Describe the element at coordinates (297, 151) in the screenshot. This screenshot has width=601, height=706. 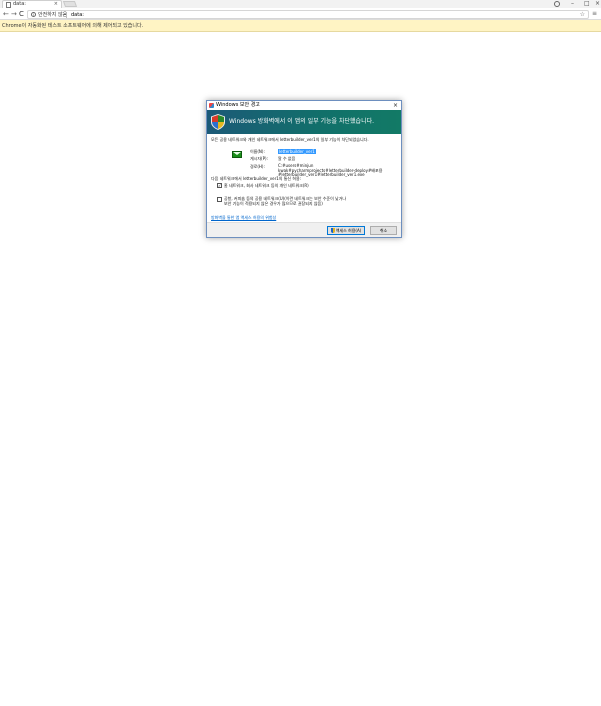
I see `name-value: letterbuilder_ver1` at that location.